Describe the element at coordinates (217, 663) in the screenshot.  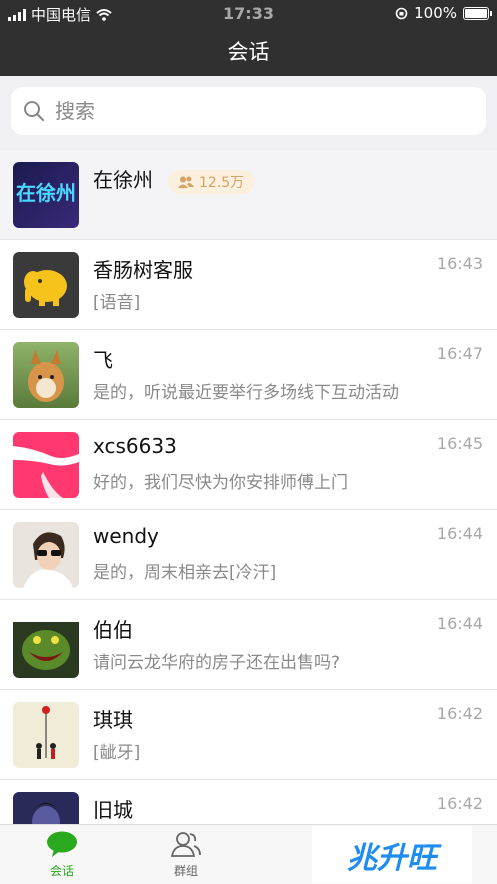
I see `message-preview: 请问云龙华府的房子还在出售吗?` at that location.